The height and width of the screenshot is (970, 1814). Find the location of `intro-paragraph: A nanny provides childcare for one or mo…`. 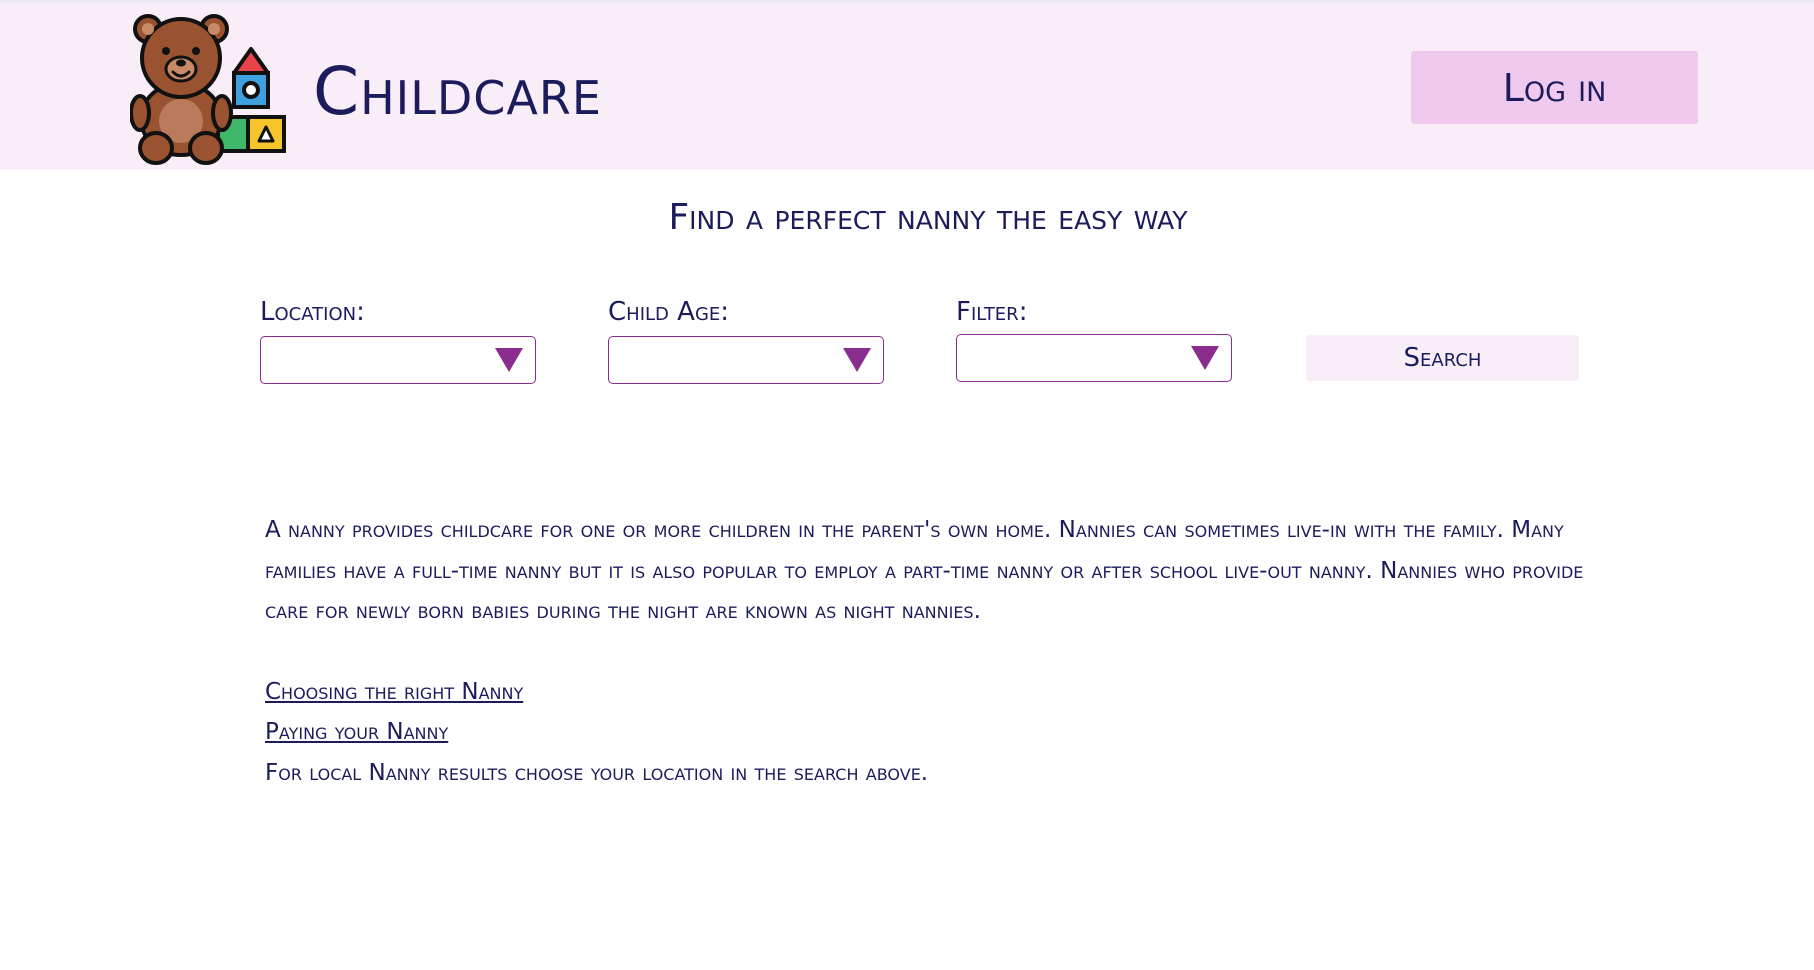

intro-paragraph: A nanny provides childcare for one or mo… is located at coordinates (924, 570).